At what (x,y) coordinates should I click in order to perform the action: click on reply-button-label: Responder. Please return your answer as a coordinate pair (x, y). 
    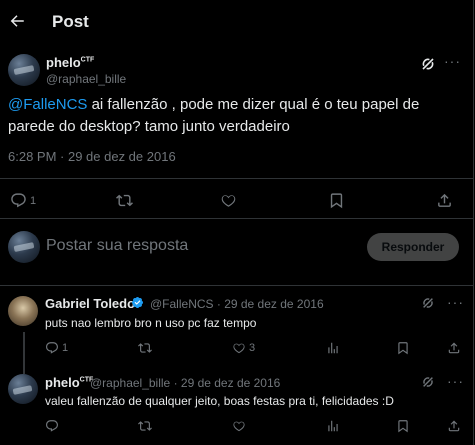
    Looking at the image, I should click on (413, 247).